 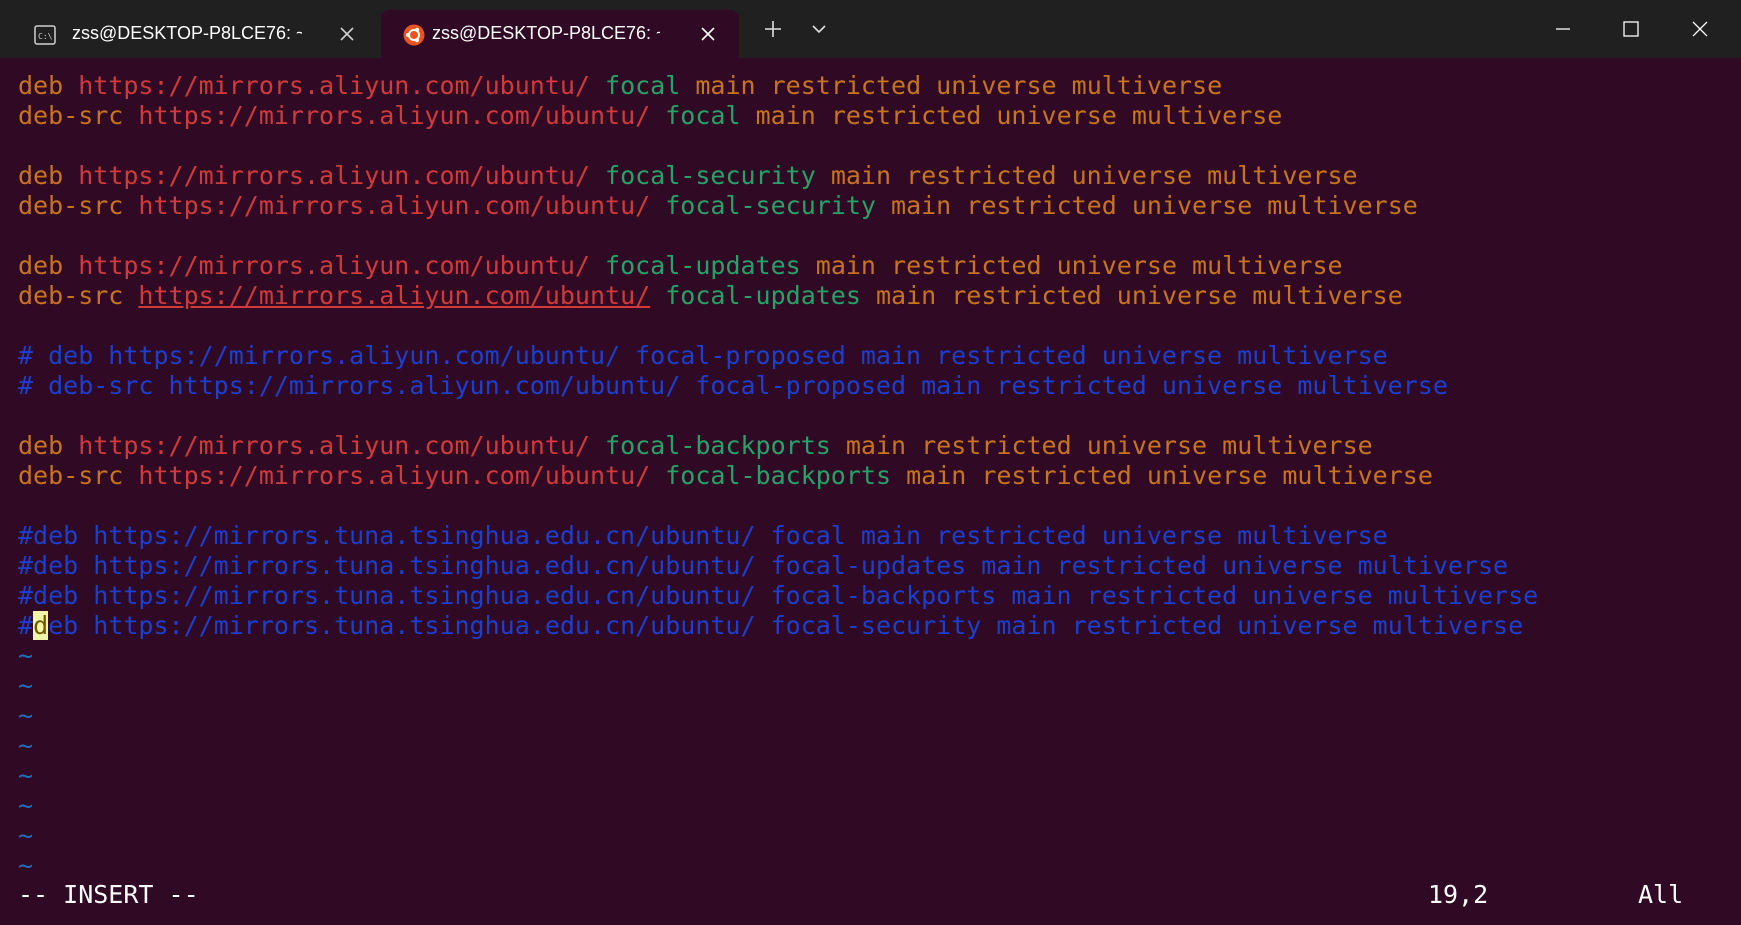 I want to click on cursor-position: 19,2, so click(x=1458, y=894).